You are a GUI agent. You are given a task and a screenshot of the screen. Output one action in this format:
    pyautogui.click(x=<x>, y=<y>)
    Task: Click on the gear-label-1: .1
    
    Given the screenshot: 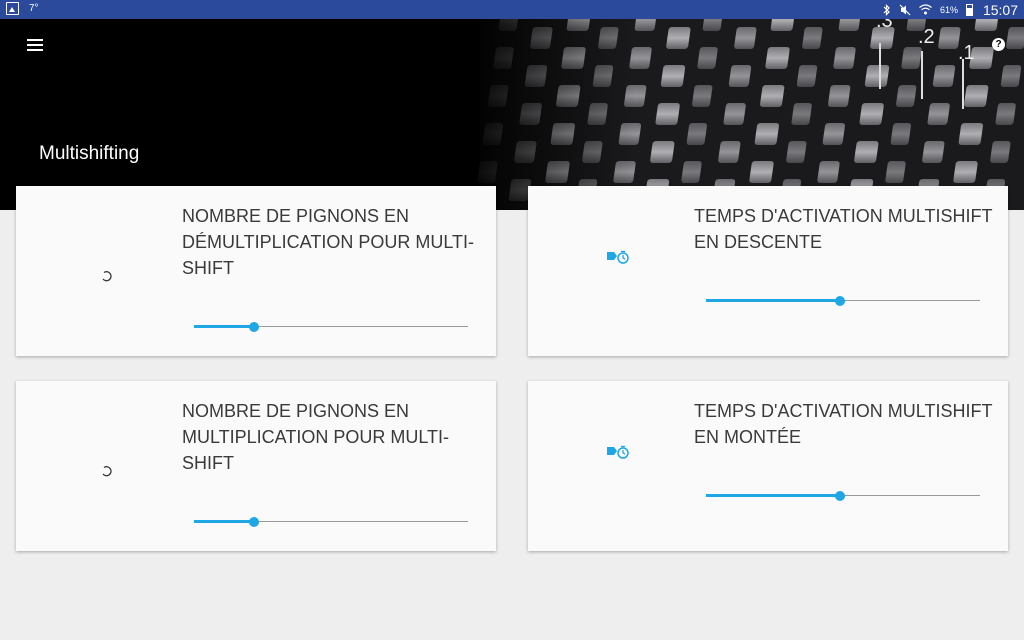 What is the action you would take?
    pyautogui.click(x=966, y=53)
    